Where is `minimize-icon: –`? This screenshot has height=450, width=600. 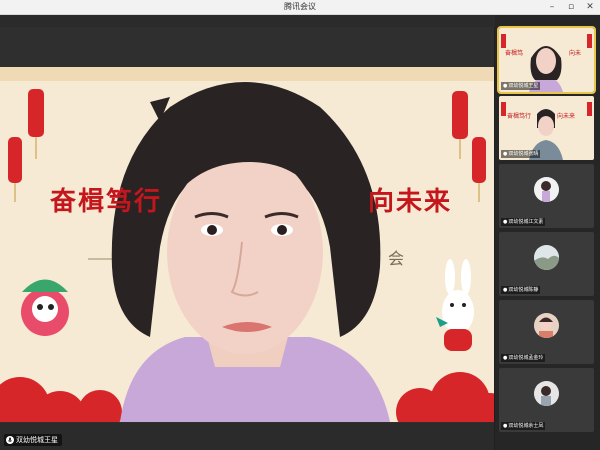 minimize-icon: – is located at coordinates (552, 7).